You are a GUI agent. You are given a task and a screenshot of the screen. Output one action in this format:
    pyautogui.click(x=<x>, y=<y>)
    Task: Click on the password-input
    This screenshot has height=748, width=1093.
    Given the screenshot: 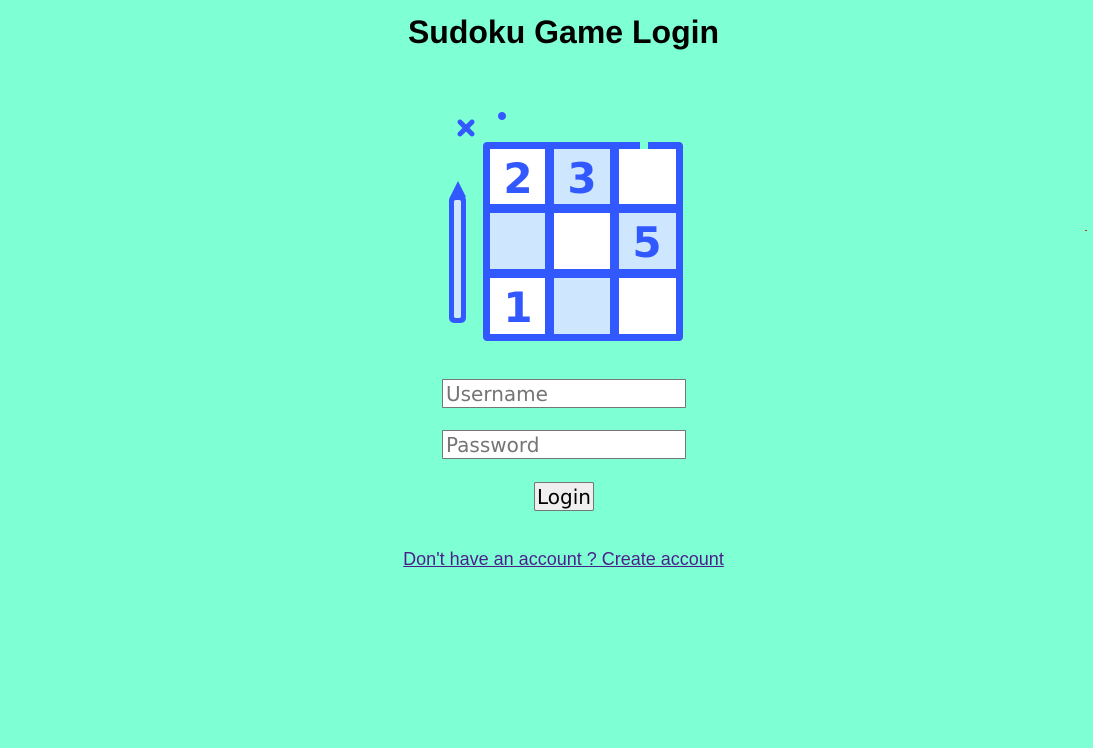 What is the action you would take?
    pyautogui.click(x=564, y=444)
    